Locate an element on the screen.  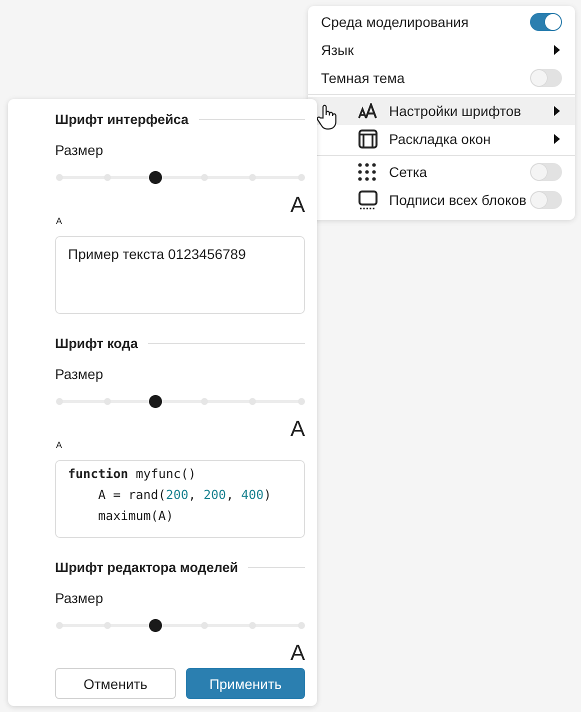
grid-dots-icon is located at coordinates (367, 172).